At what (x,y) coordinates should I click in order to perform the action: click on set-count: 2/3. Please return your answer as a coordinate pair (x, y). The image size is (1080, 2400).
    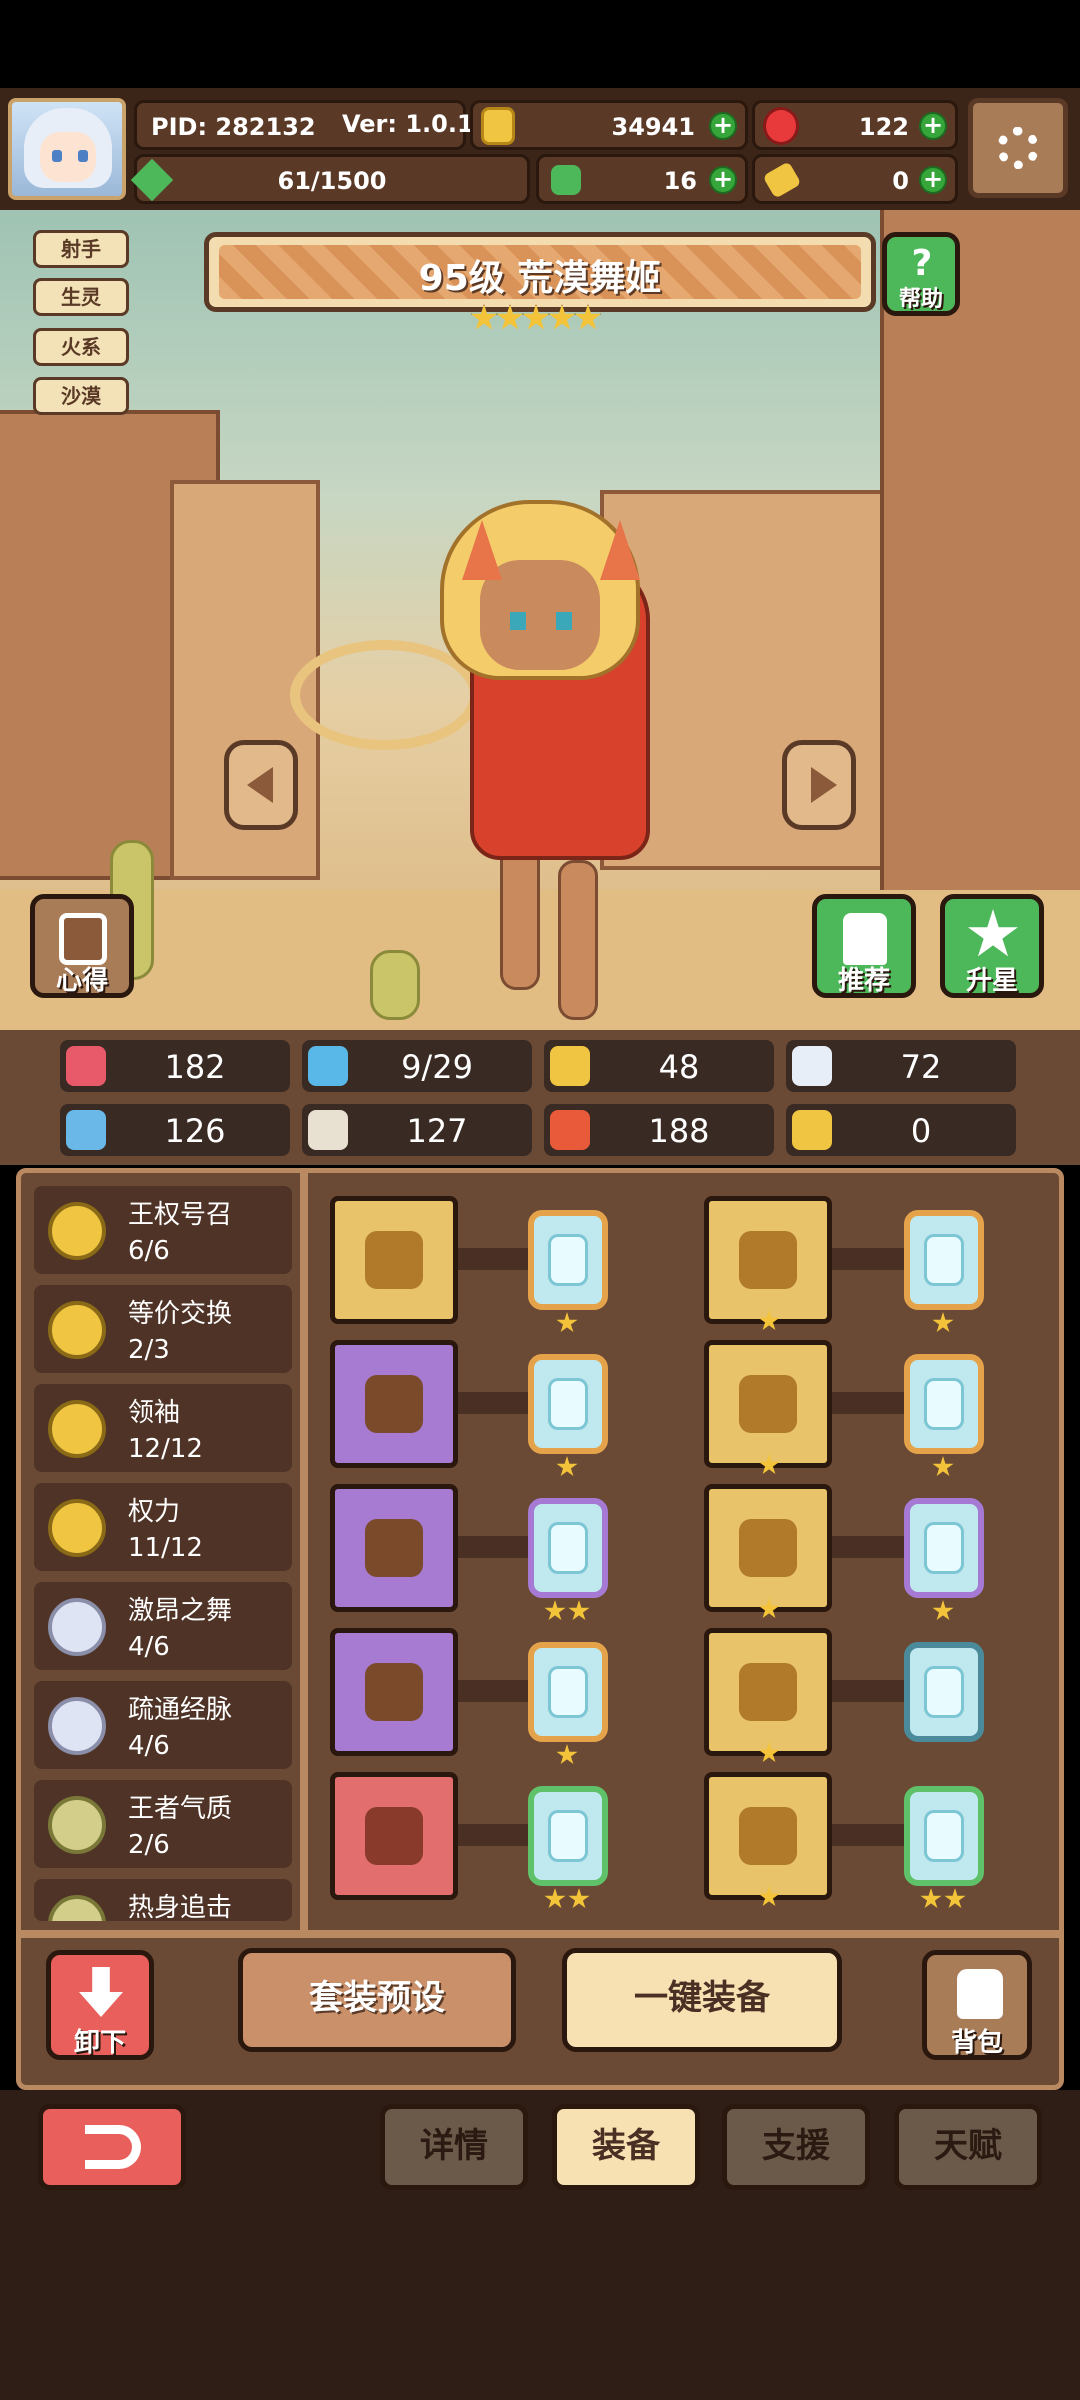
    Looking at the image, I should click on (149, 1350).